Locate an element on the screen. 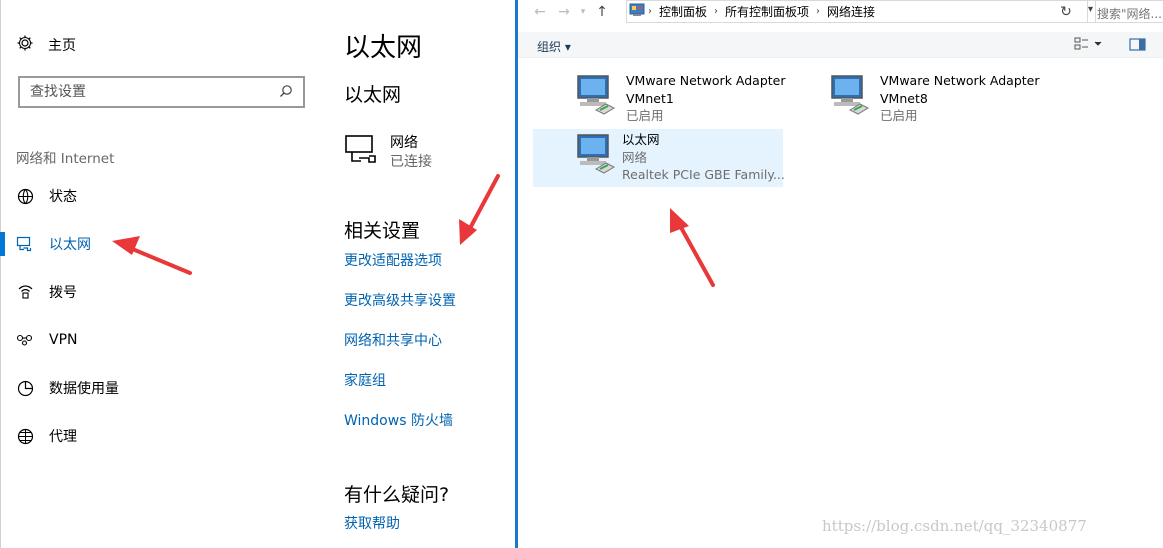  settings-search-input is located at coordinates (154, 92).